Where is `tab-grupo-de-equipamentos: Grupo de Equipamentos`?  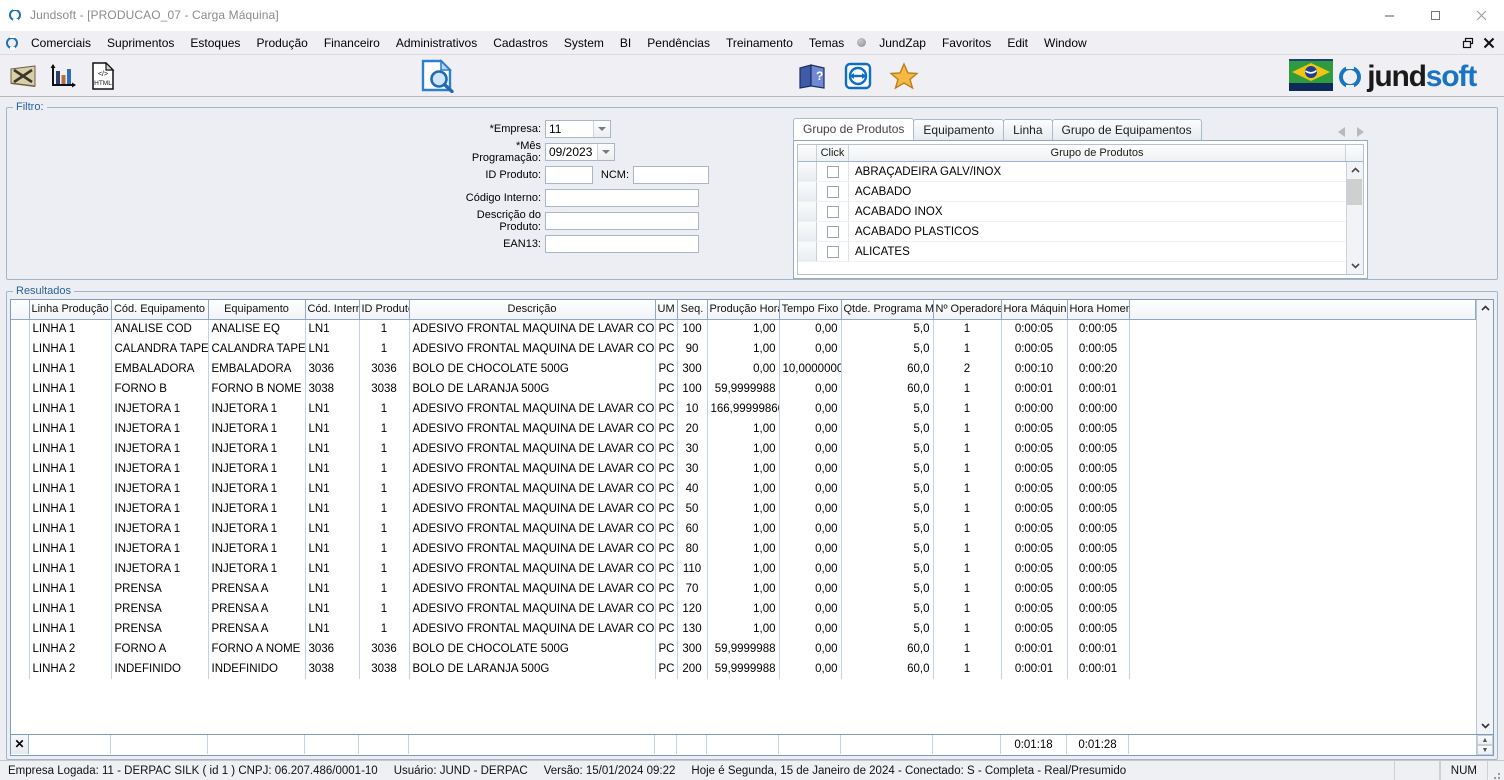 tab-grupo-de-equipamentos: Grupo de Equipamentos is located at coordinates (1126, 129).